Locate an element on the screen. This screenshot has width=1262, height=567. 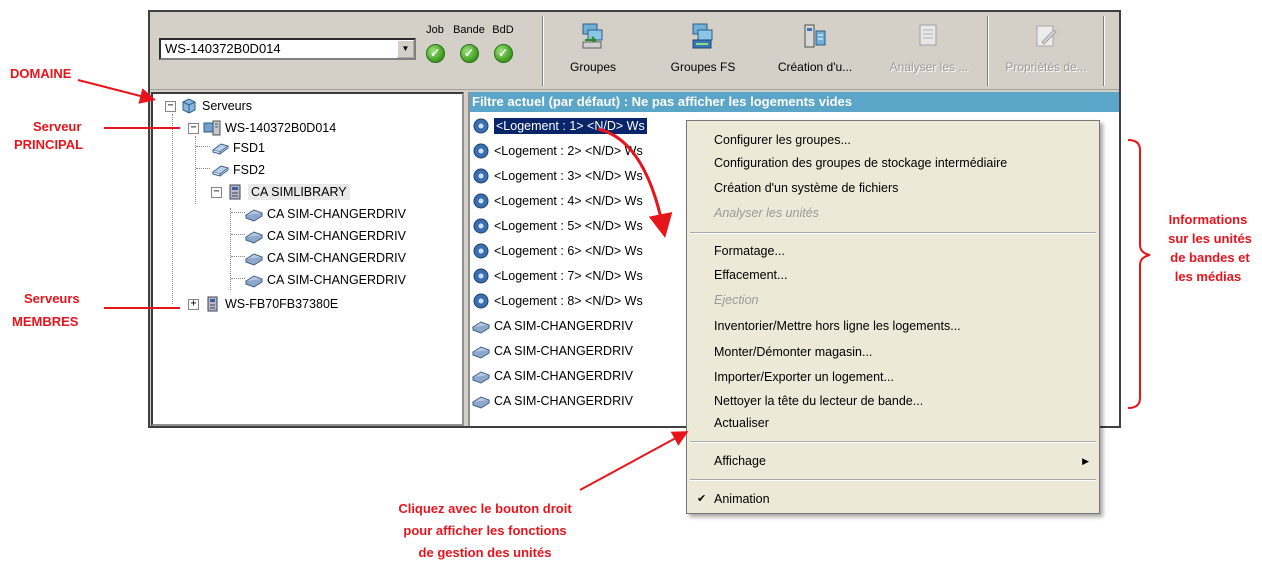
tree-node-fsd2: FSD2 is located at coordinates (238, 170).